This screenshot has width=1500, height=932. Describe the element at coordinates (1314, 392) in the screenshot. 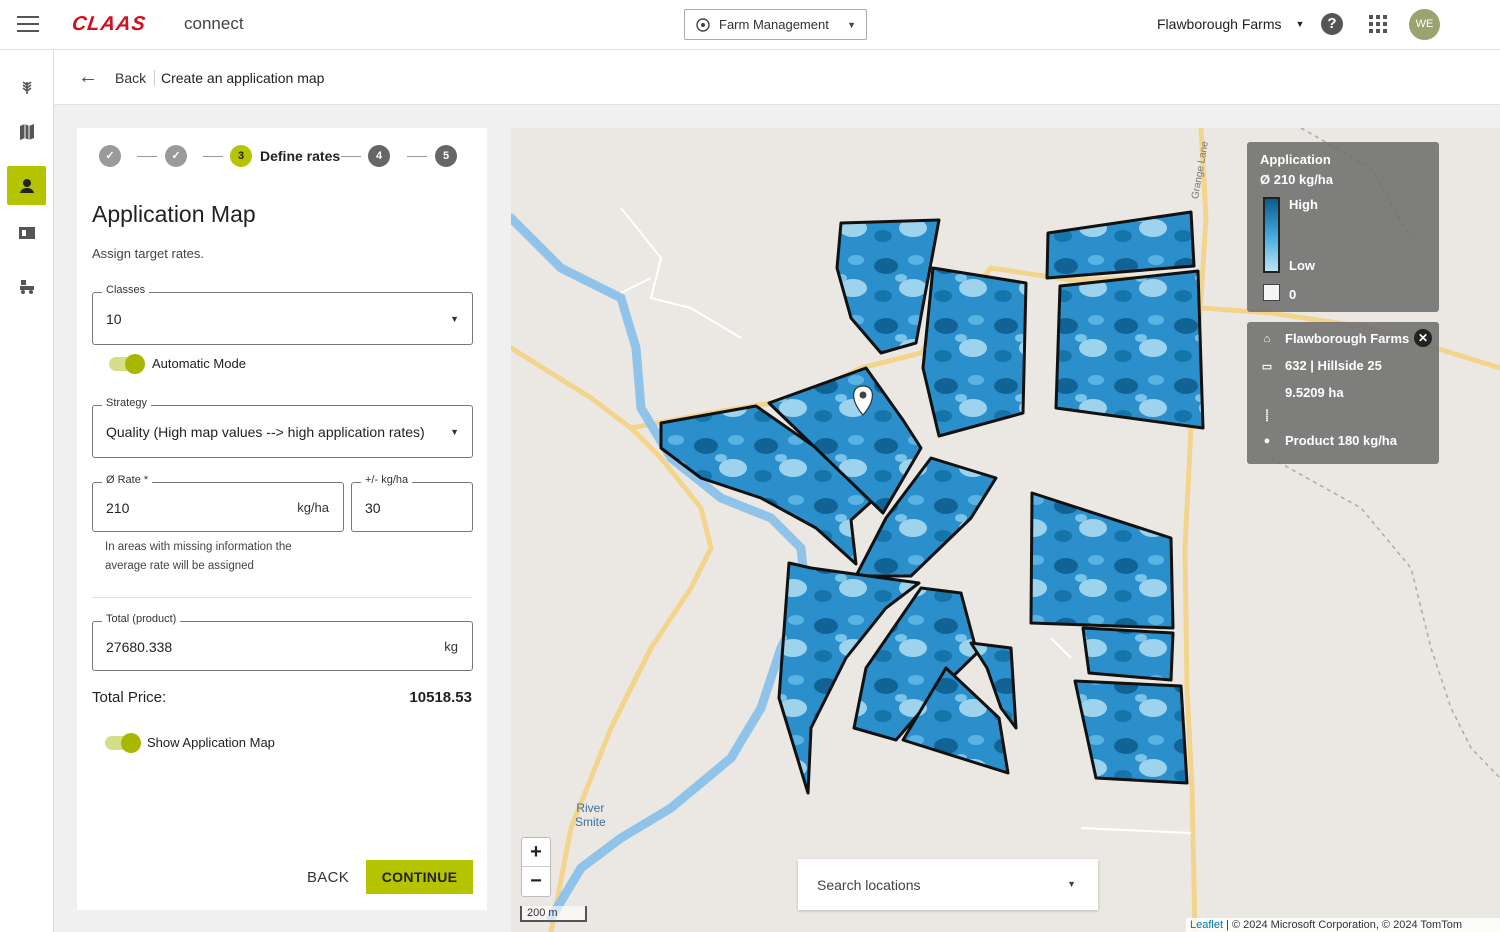

I see `info-area: 9.5209 ha` at that location.